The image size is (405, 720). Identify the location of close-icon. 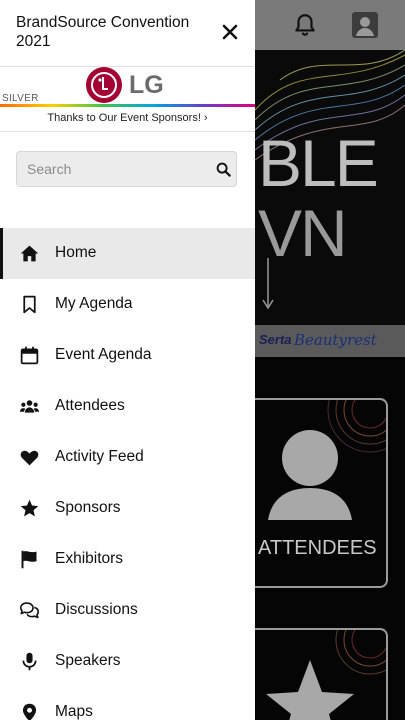
(230, 32).